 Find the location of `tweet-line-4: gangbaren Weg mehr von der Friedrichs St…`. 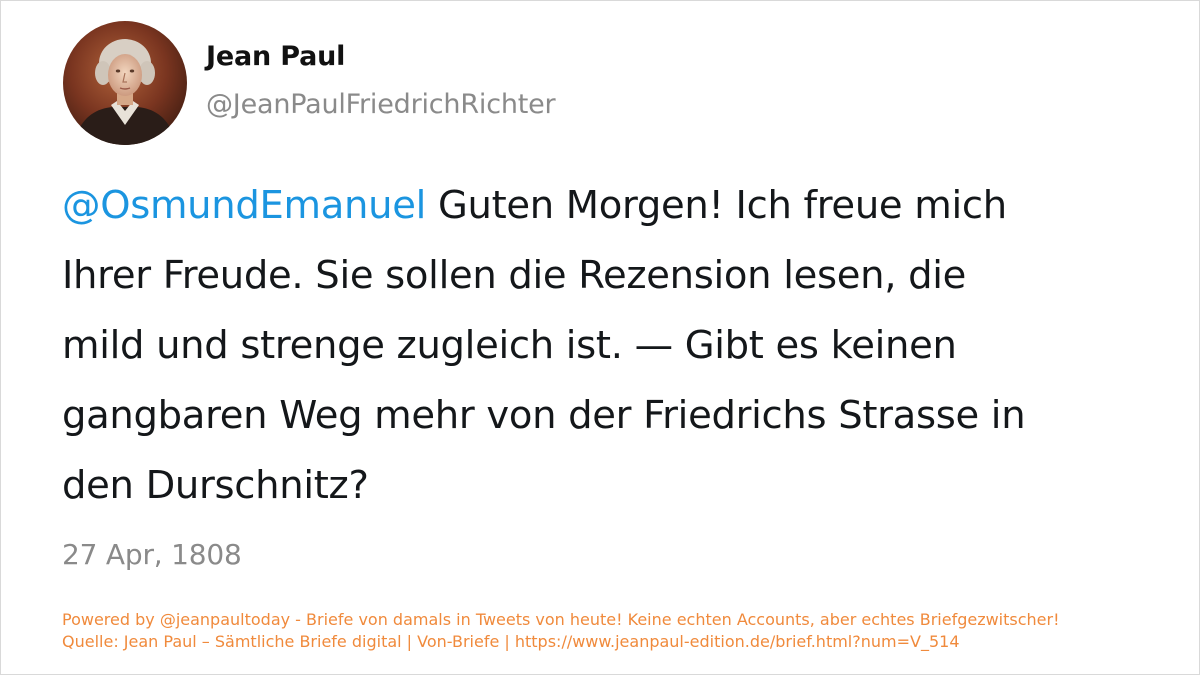

tweet-line-4: gangbaren Weg mehr von der Friedrichs St… is located at coordinates (544, 415).